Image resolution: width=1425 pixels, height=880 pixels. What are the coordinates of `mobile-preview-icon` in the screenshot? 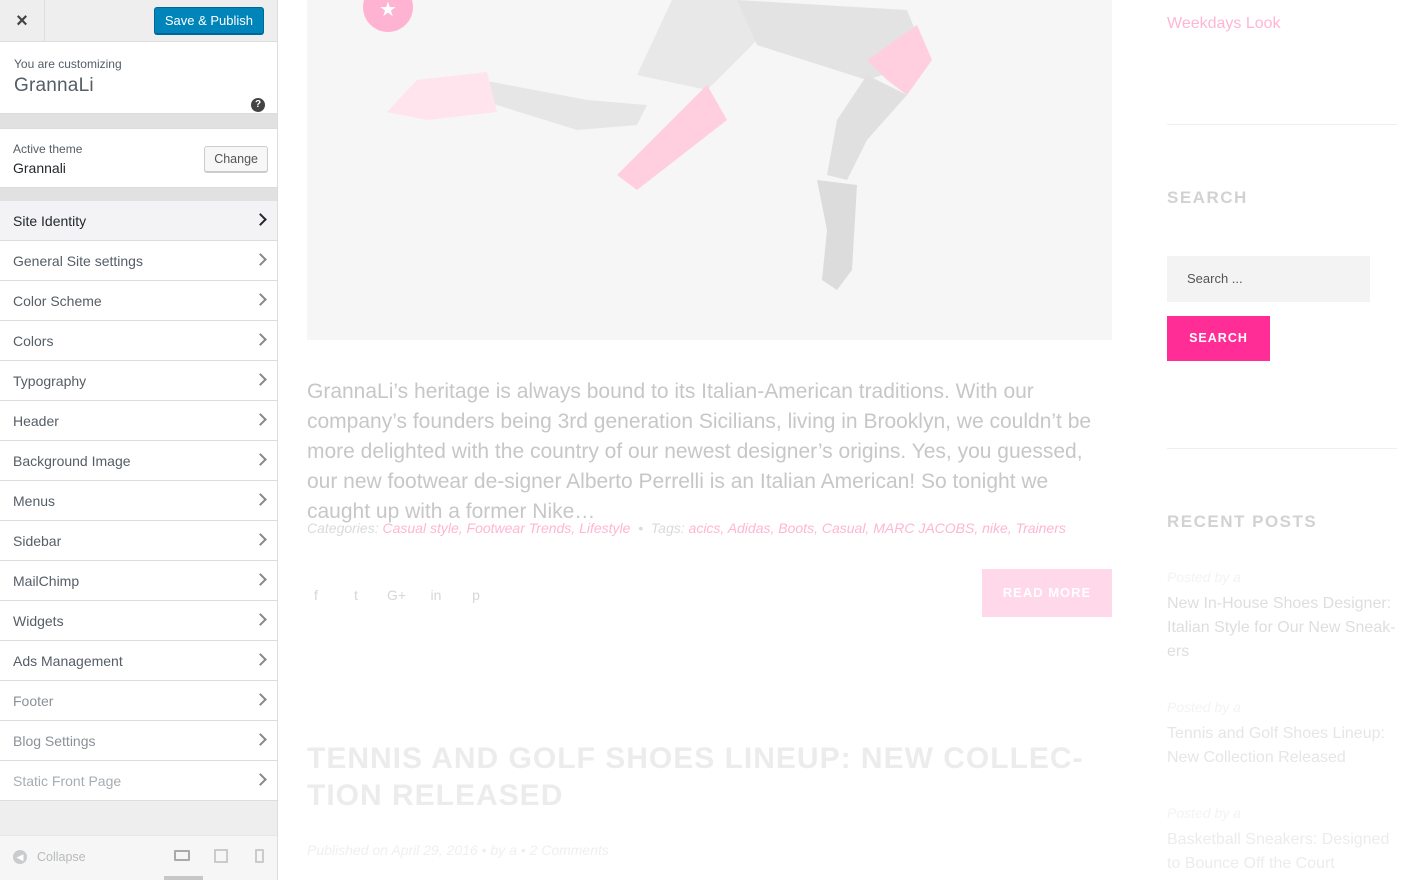 It's located at (259, 856).